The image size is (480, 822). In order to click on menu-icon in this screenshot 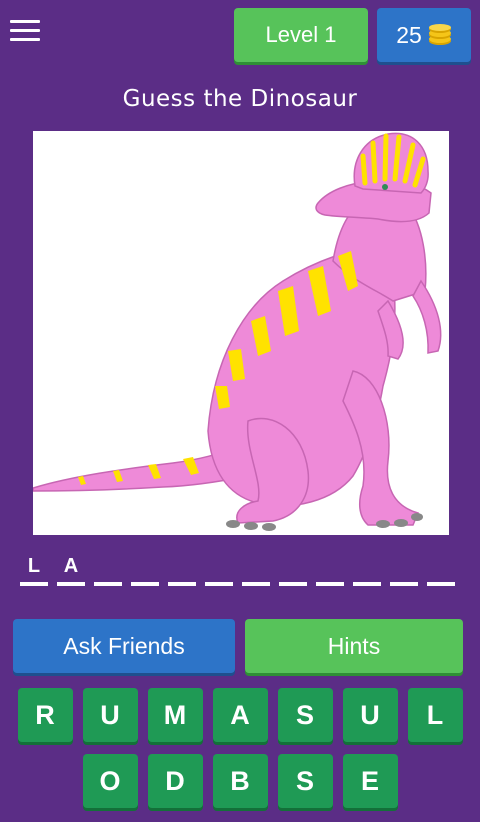, I will do `click(25, 33)`.